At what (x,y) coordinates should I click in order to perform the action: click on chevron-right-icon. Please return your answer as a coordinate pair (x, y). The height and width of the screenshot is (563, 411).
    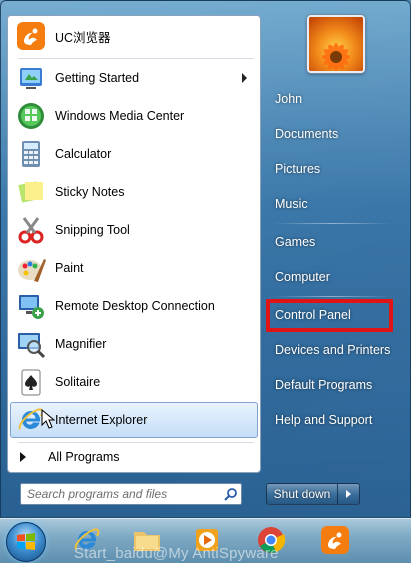
    Looking at the image, I should click on (348, 494).